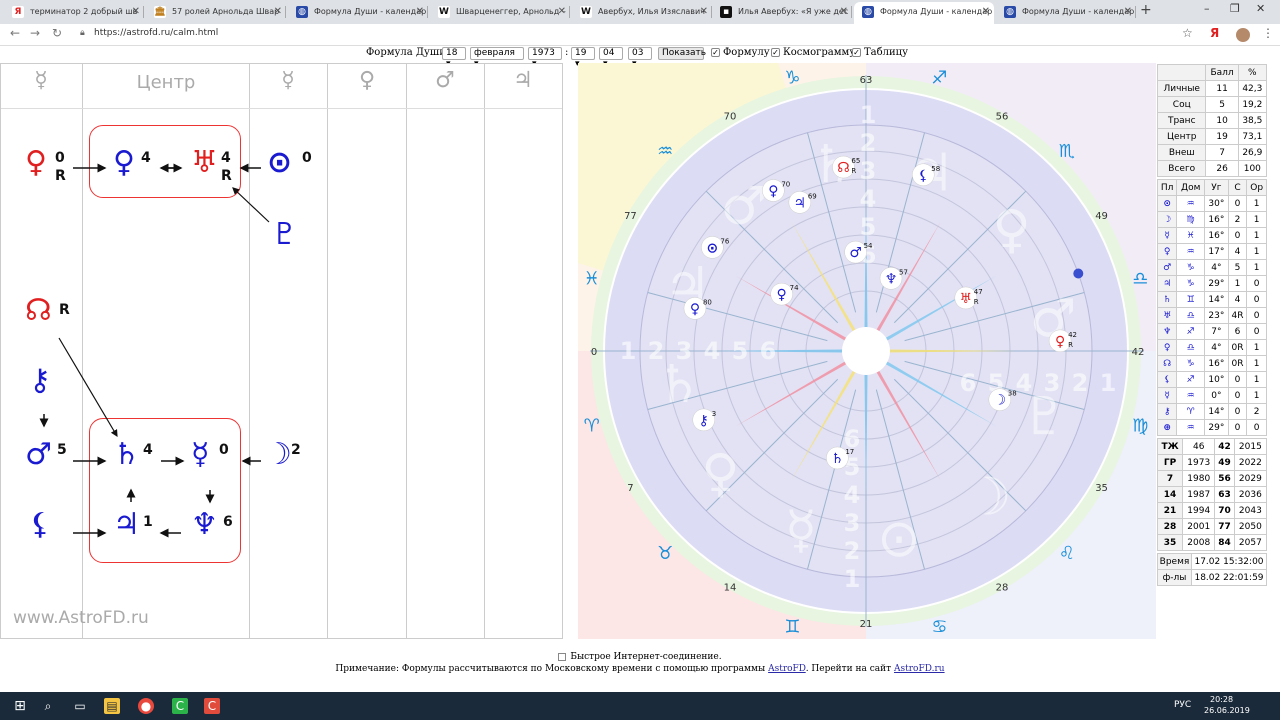 The height and width of the screenshot is (720, 1280). What do you see at coordinates (656, 351) in the screenshot?
I see `house-number: 2` at bounding box center [656, 351].